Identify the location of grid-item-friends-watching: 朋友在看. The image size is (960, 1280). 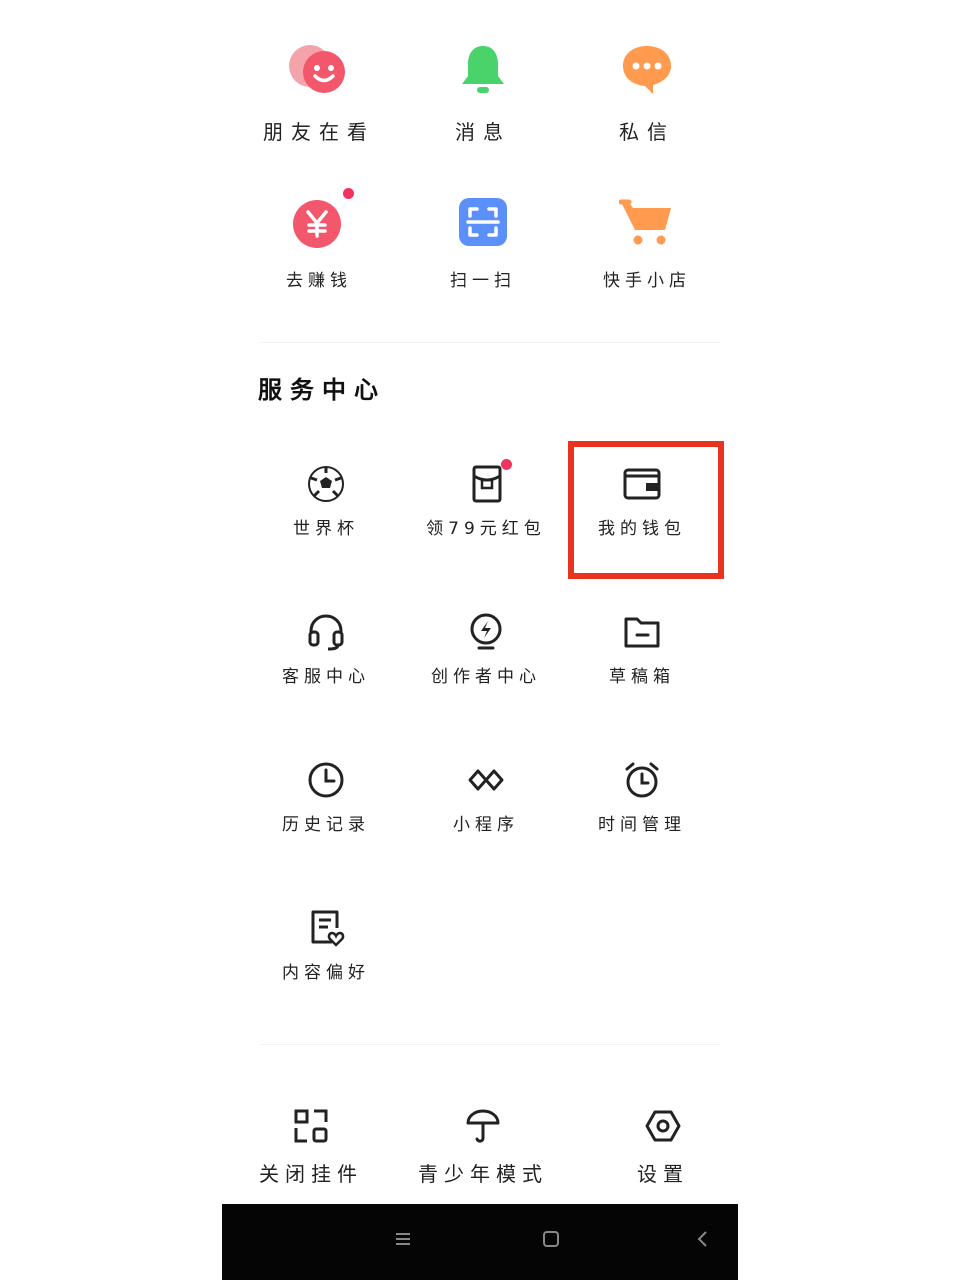
(319, 92).